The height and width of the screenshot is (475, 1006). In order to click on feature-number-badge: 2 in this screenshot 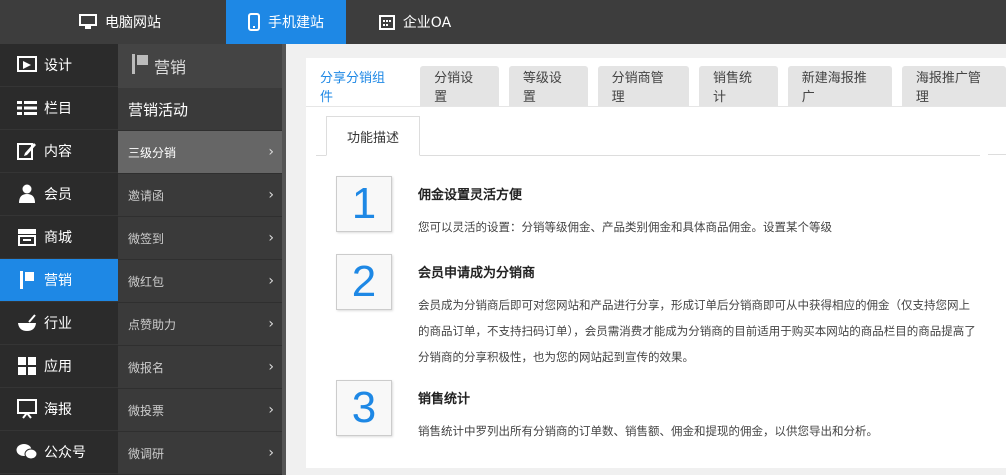, I will do `click(364, 282)`.